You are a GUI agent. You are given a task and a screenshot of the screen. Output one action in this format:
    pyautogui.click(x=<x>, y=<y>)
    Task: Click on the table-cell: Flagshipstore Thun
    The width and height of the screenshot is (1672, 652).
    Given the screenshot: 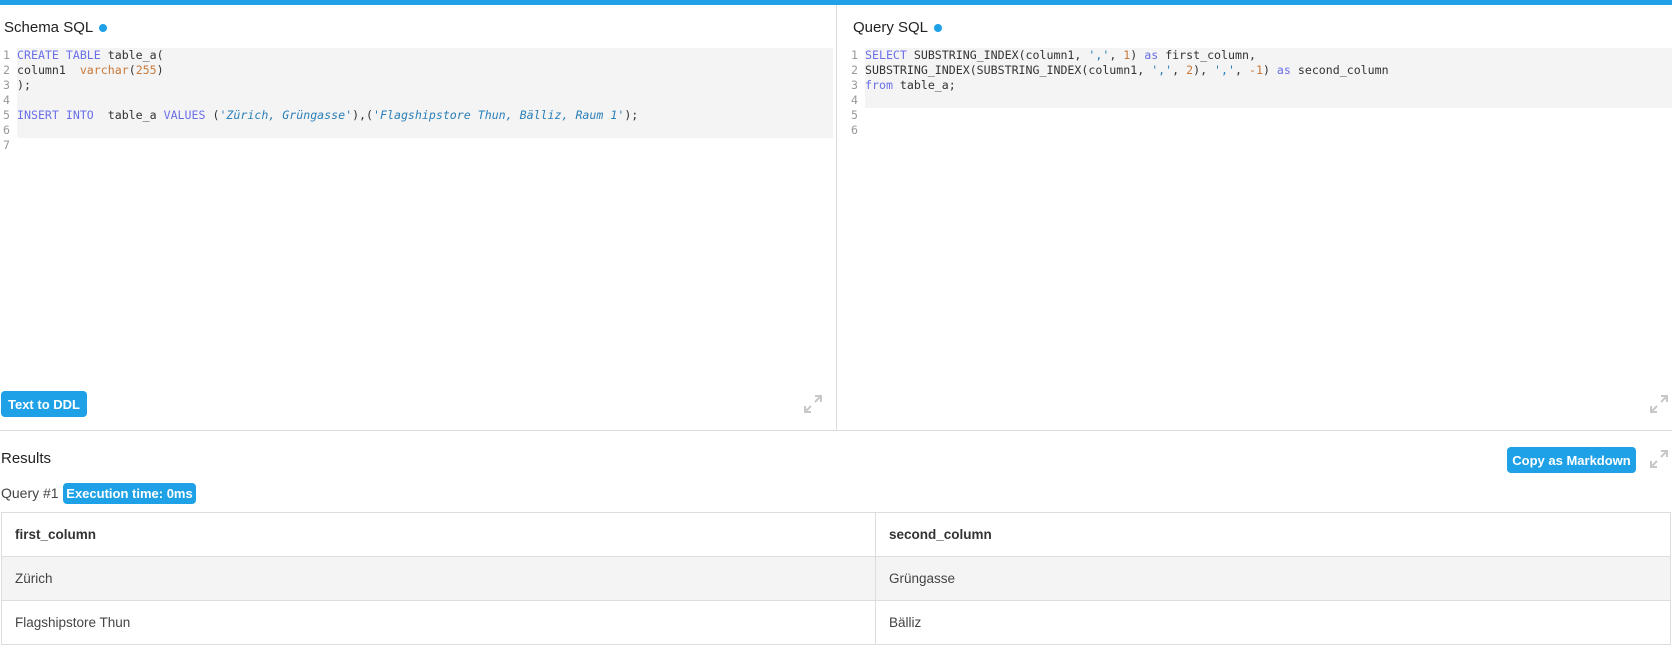 What is the action you would take?
    pyautogui.click(x=438, y=622)
    